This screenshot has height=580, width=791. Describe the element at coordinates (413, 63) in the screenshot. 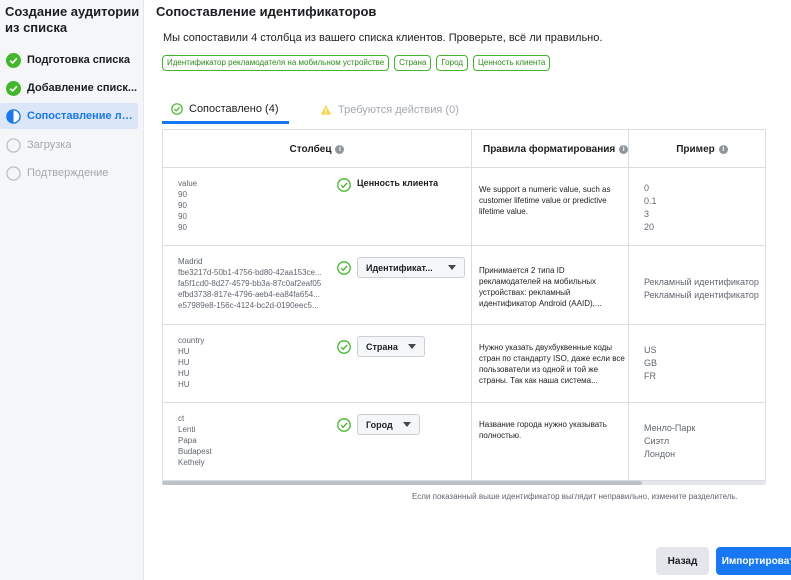

I see `chip-country: Страна` at that location.